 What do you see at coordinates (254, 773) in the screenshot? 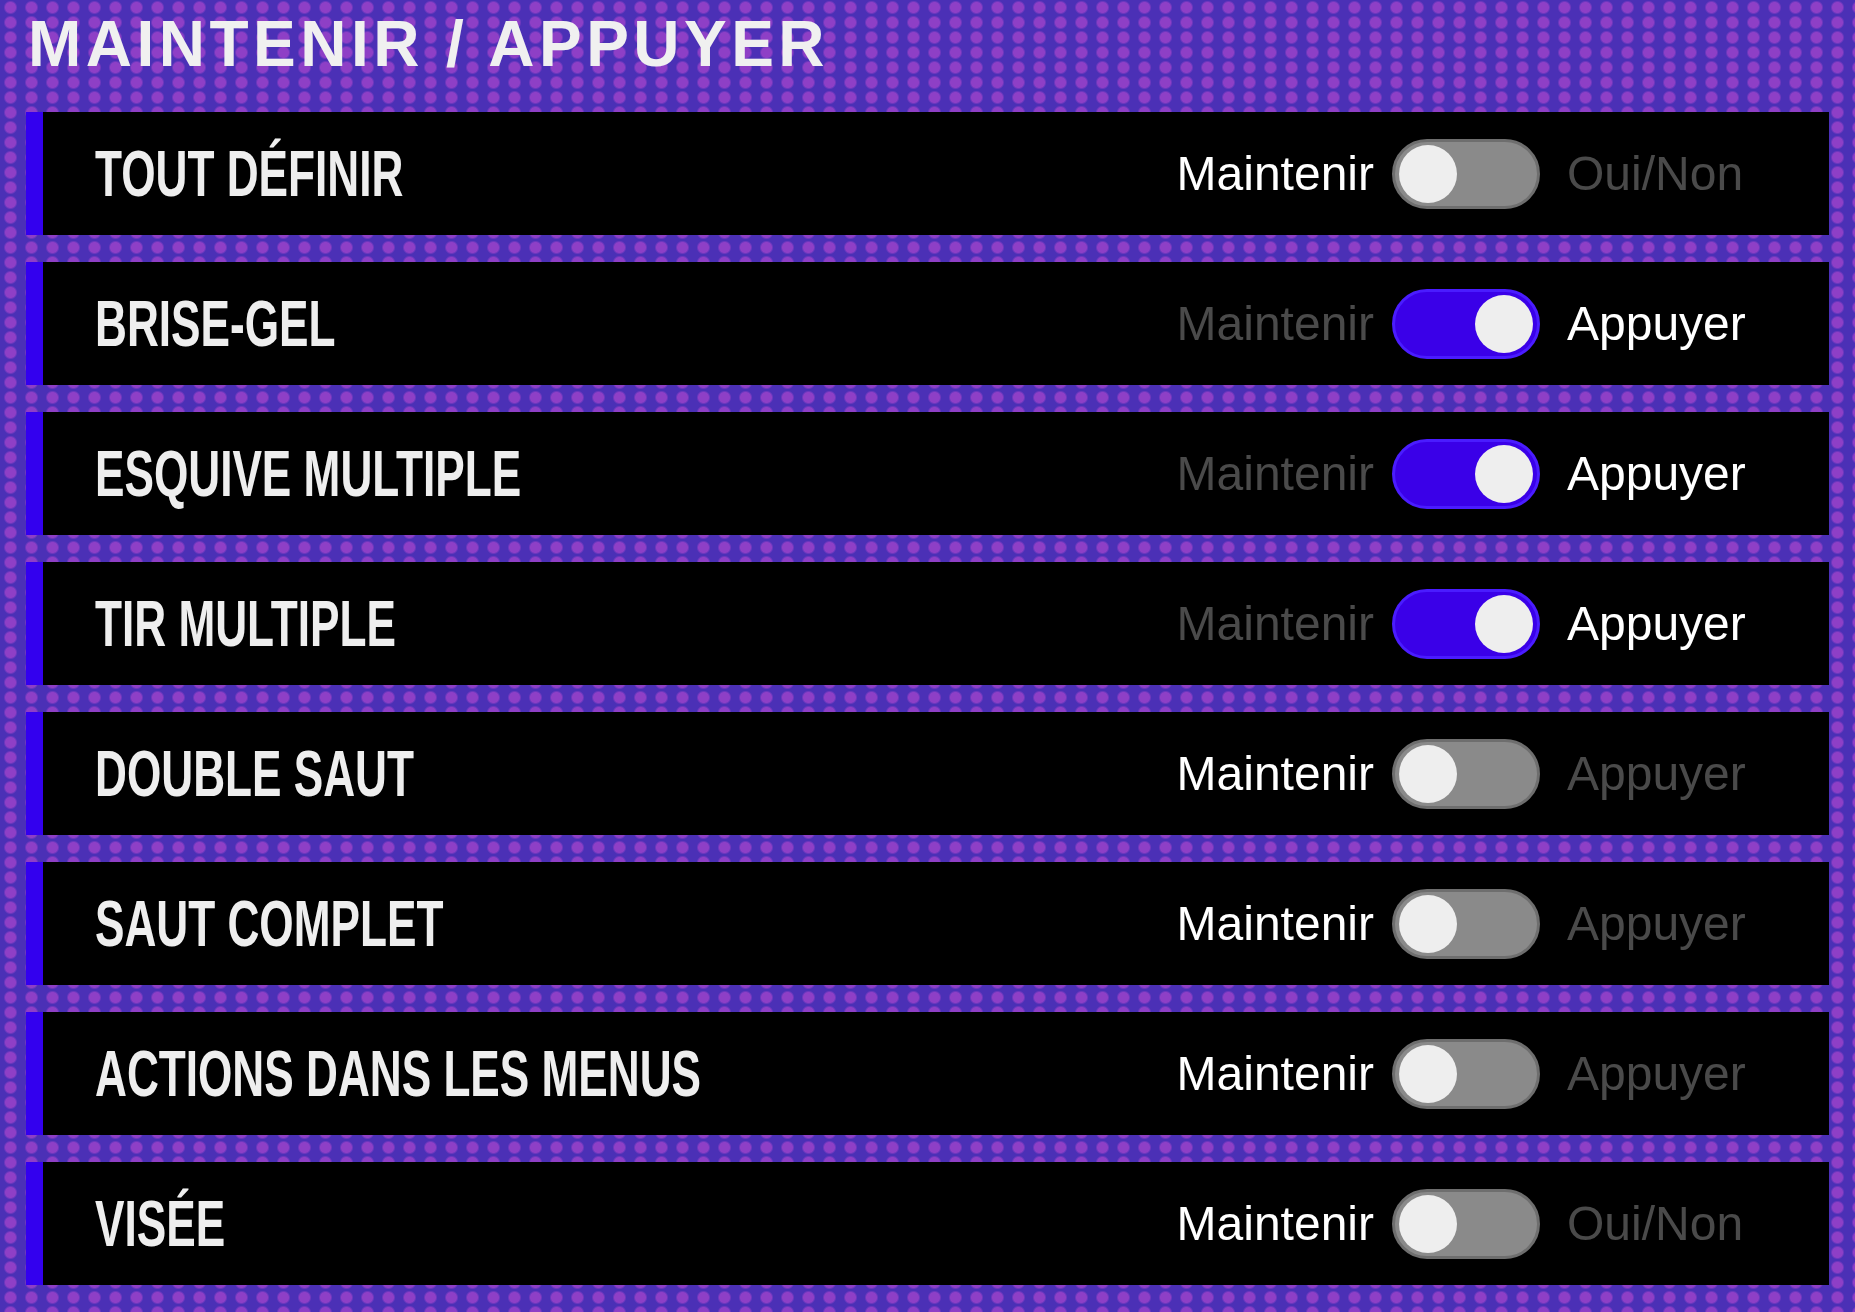
I see `setting-label: DOUBLE SAUT` at bounding box center [254, 773].